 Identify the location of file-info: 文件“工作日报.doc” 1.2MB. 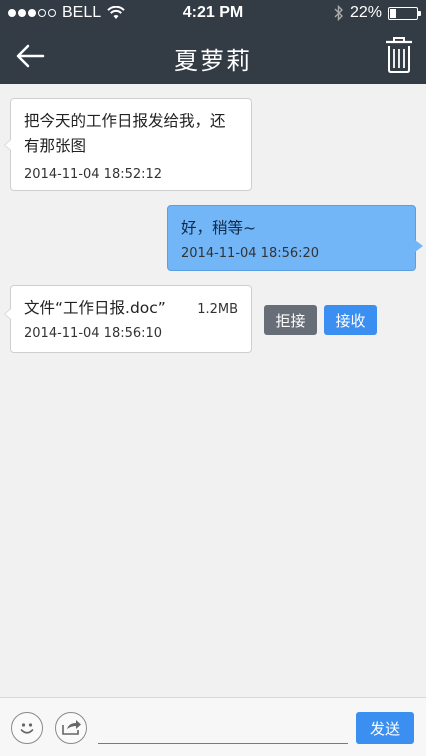
(131, 308).